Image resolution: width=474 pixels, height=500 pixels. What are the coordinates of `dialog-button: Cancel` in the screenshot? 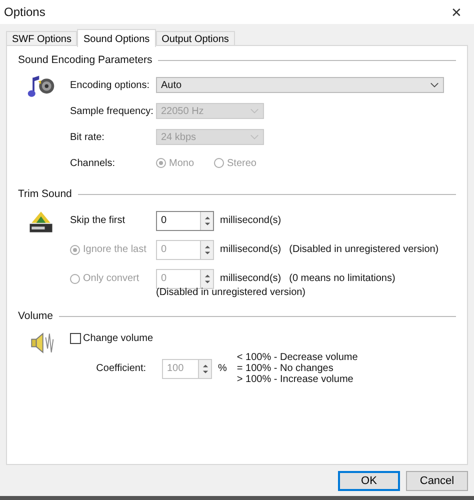 It's located at (437, 481).